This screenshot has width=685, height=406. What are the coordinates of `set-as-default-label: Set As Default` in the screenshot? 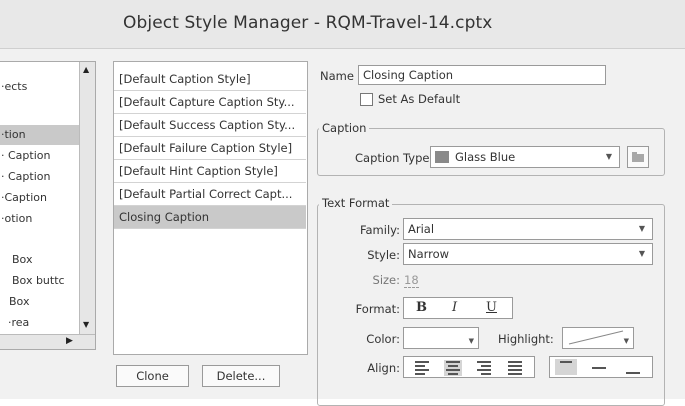 It's located at (419, 99).